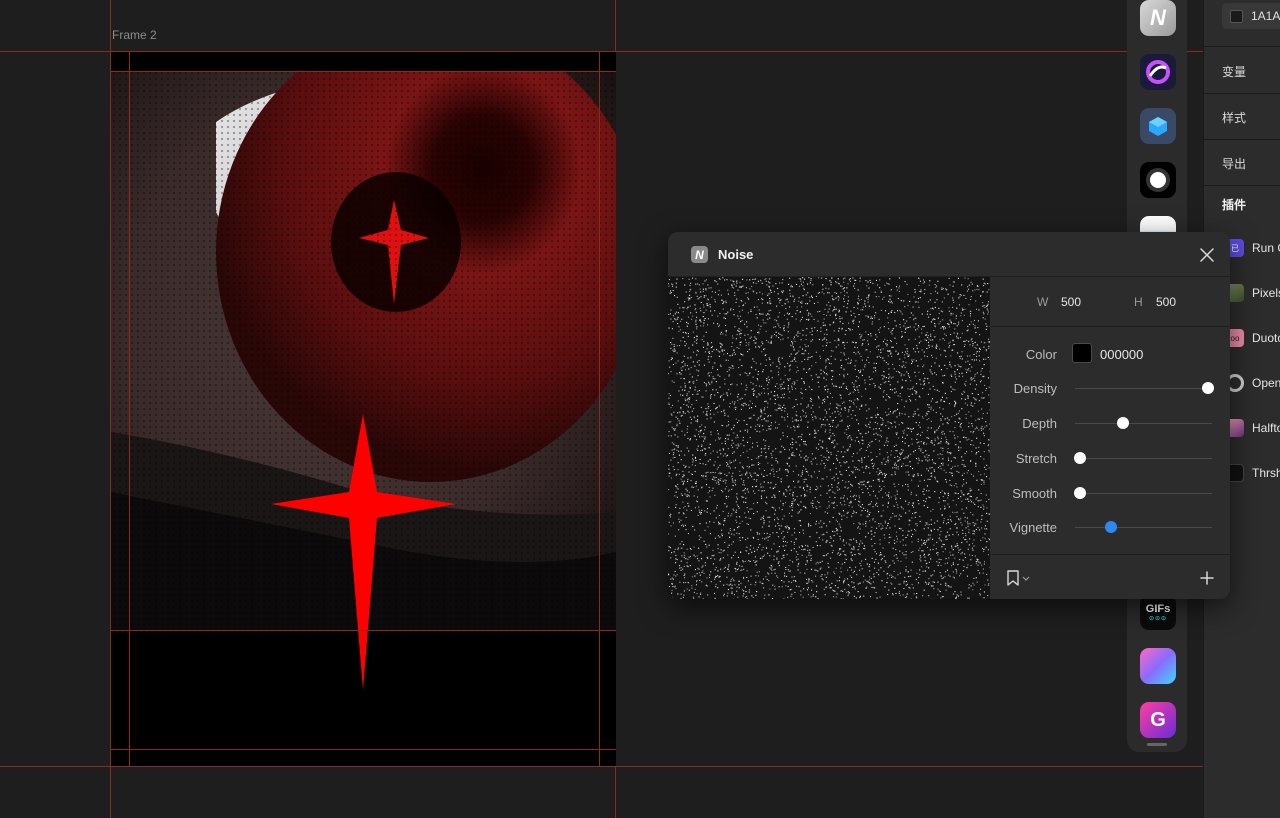 This screenshot has width=1280, height=818. Describe the element at coordinates (1158, 72) in the screenshot. I see `swirl-plugin-icon` at that location.